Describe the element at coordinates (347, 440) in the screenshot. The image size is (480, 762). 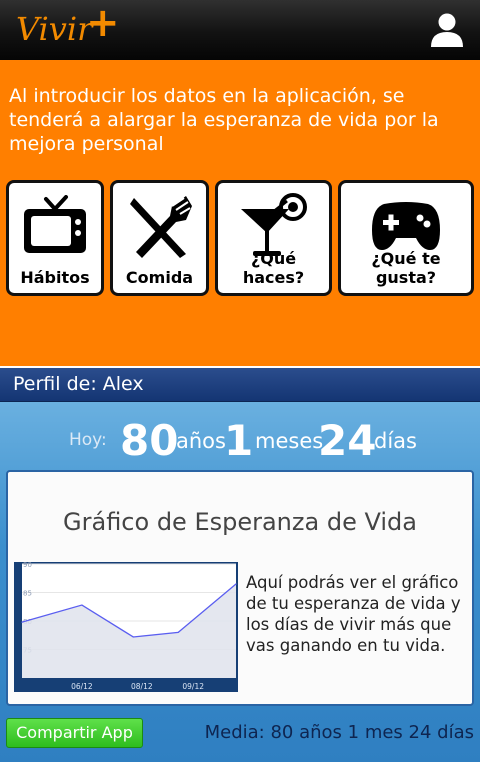
I see `age-days: 24` at that location.